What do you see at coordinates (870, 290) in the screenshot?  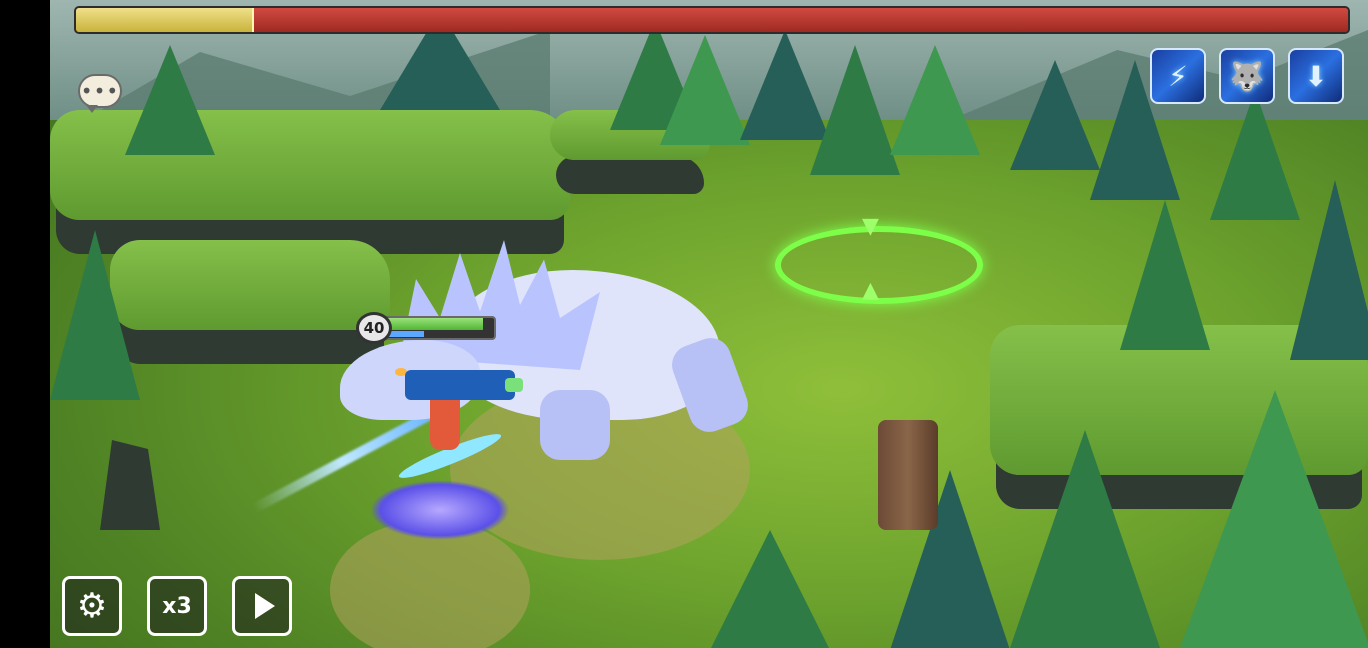 I see `target-circle-marker: ▲` at bounding box center [870, 290].